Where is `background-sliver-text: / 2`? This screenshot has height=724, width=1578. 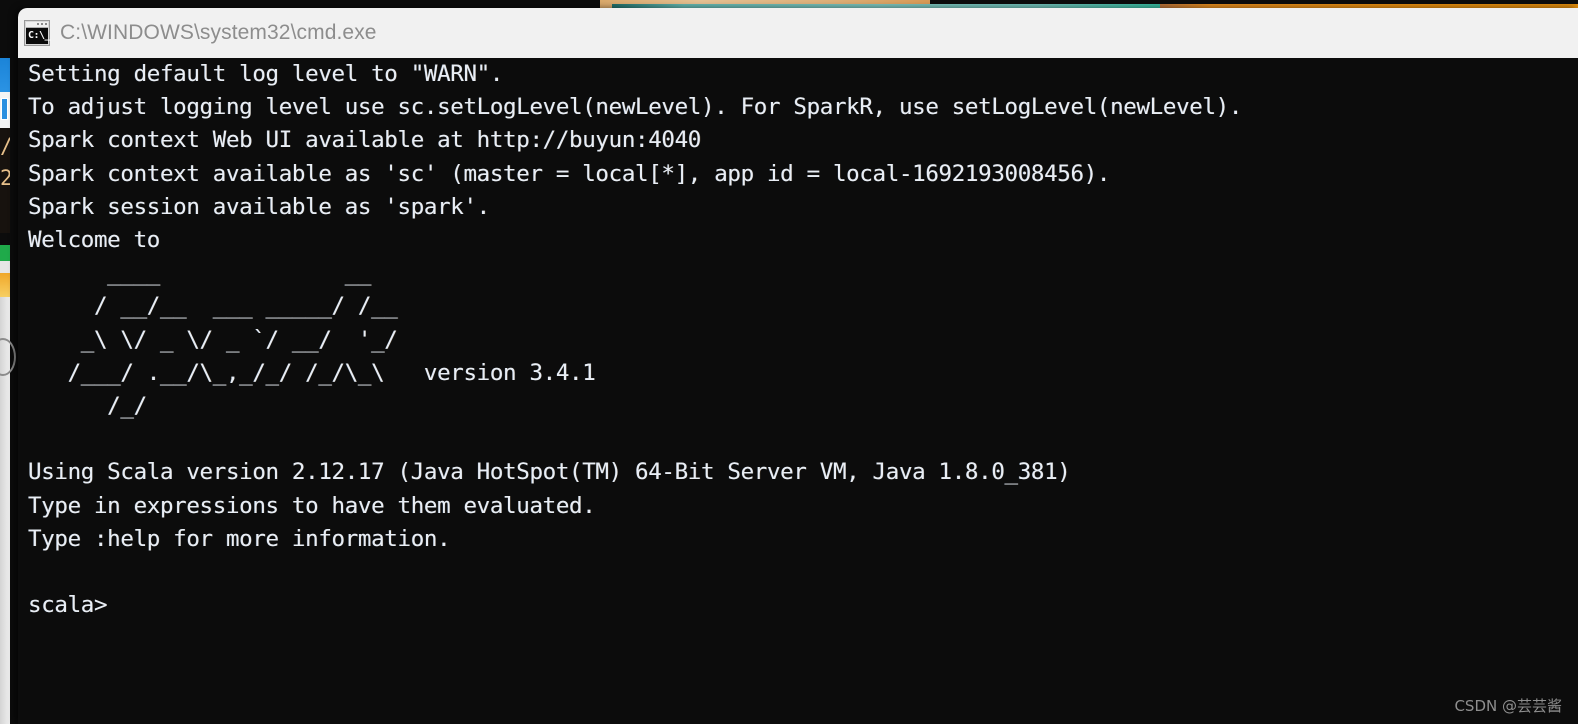
background-sliver-text: / 2 is located at coordinates (5, 162).